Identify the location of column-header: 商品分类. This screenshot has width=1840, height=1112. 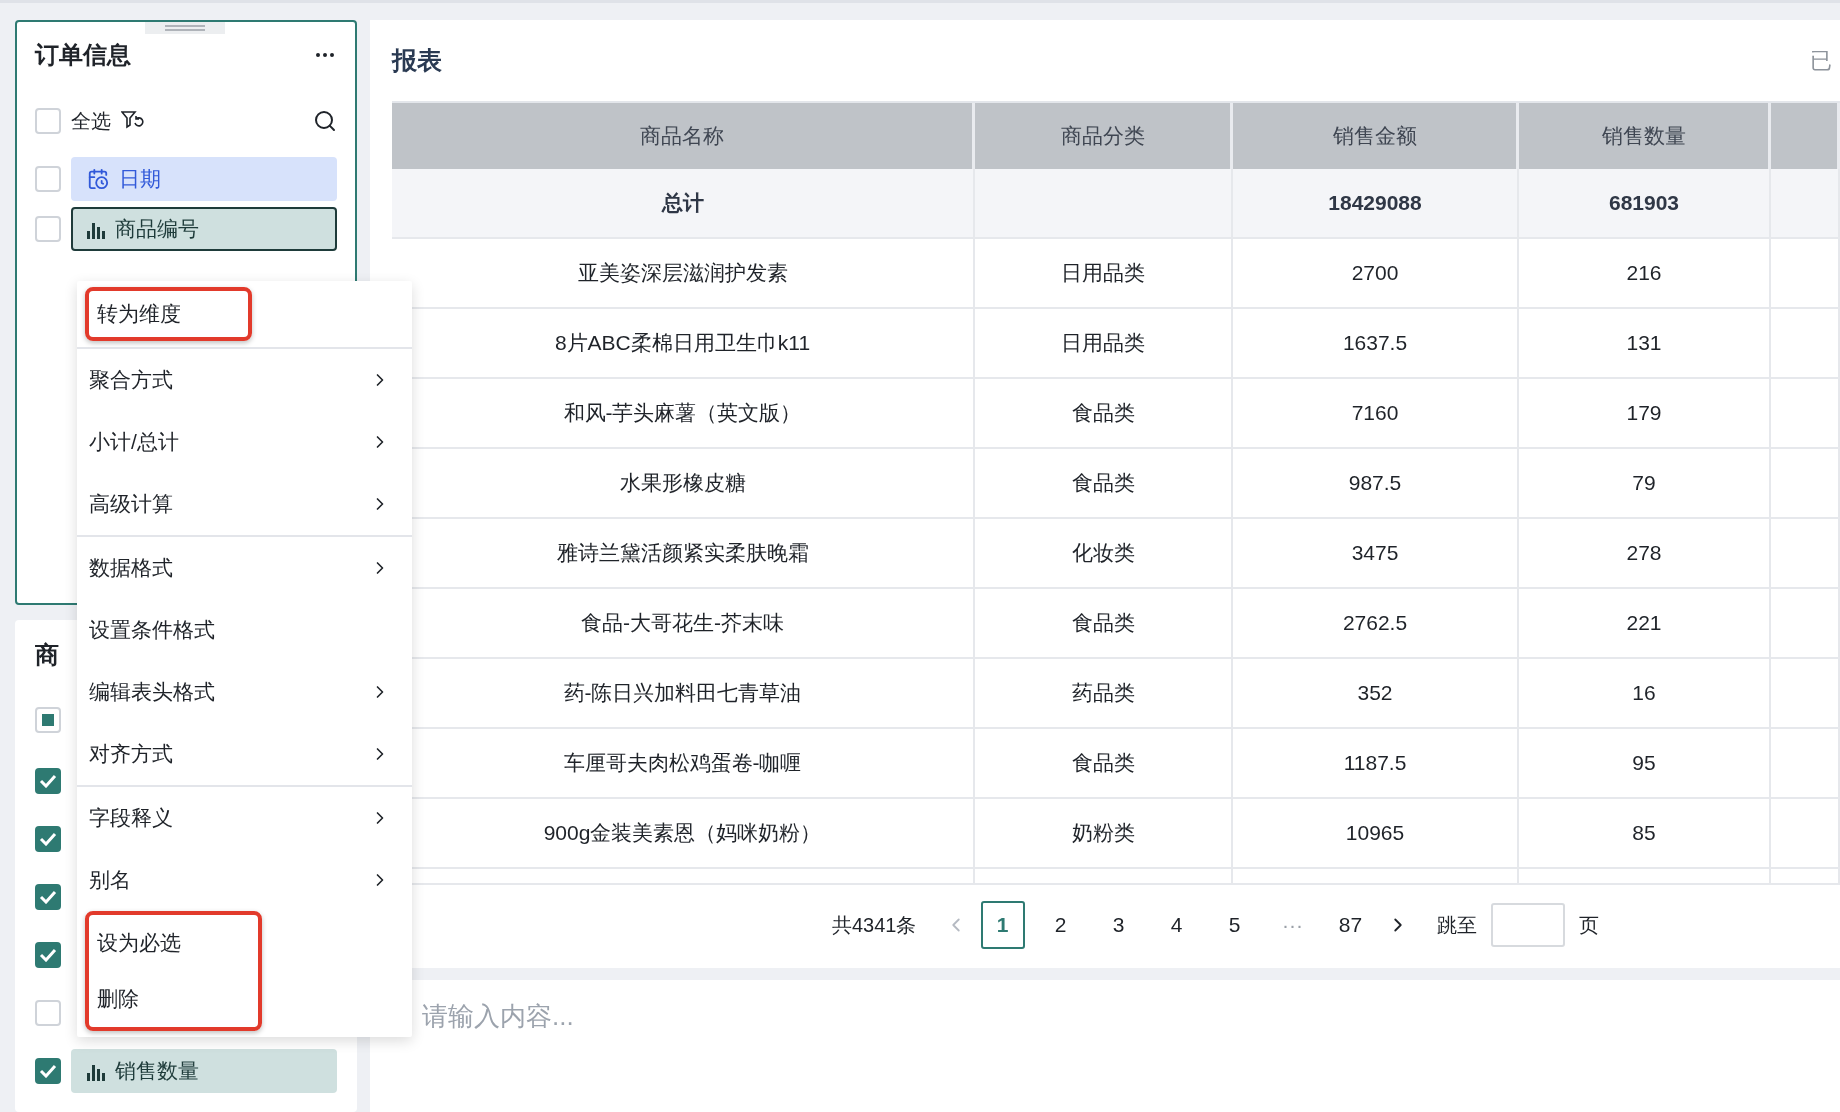
(1104, 136).